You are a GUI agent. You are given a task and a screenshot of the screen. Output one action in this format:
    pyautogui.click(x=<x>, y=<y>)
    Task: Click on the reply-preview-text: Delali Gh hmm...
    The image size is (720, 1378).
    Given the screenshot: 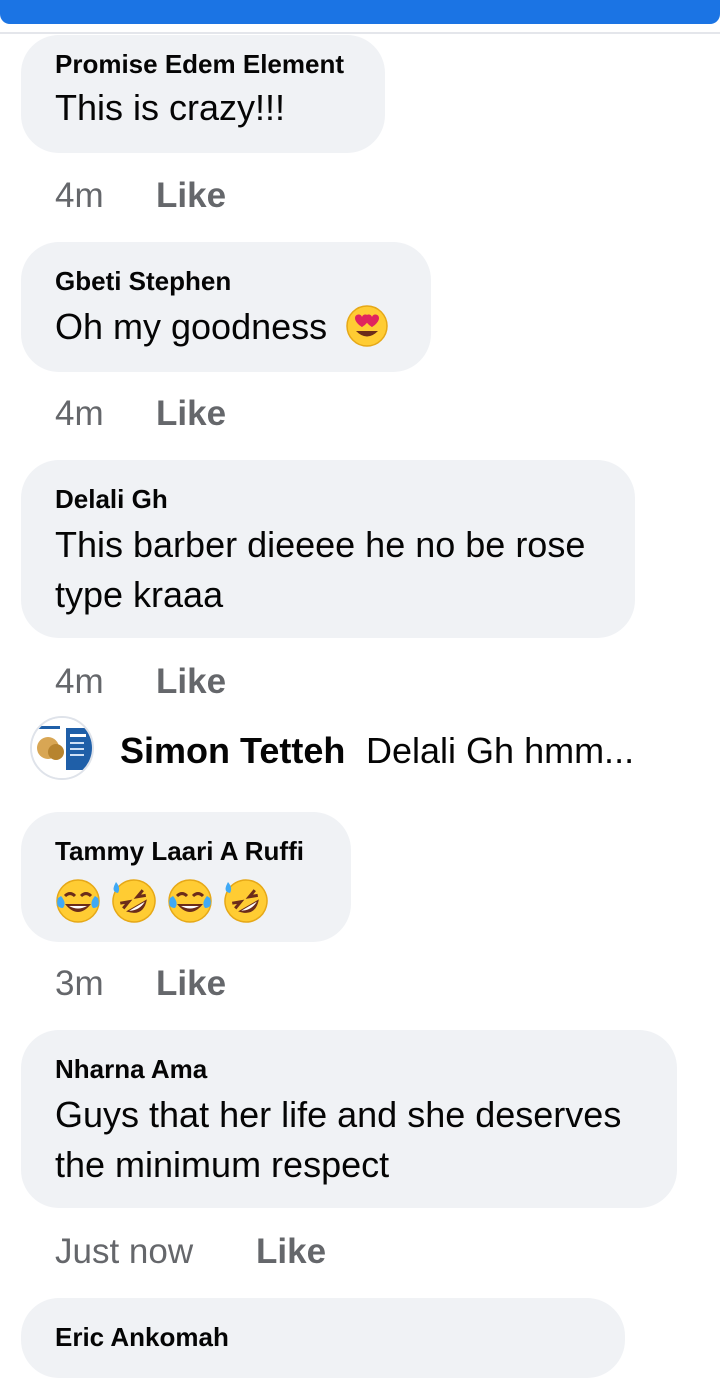 What is the action you would take?
    pyautogui.click(x=500, y=751)
    